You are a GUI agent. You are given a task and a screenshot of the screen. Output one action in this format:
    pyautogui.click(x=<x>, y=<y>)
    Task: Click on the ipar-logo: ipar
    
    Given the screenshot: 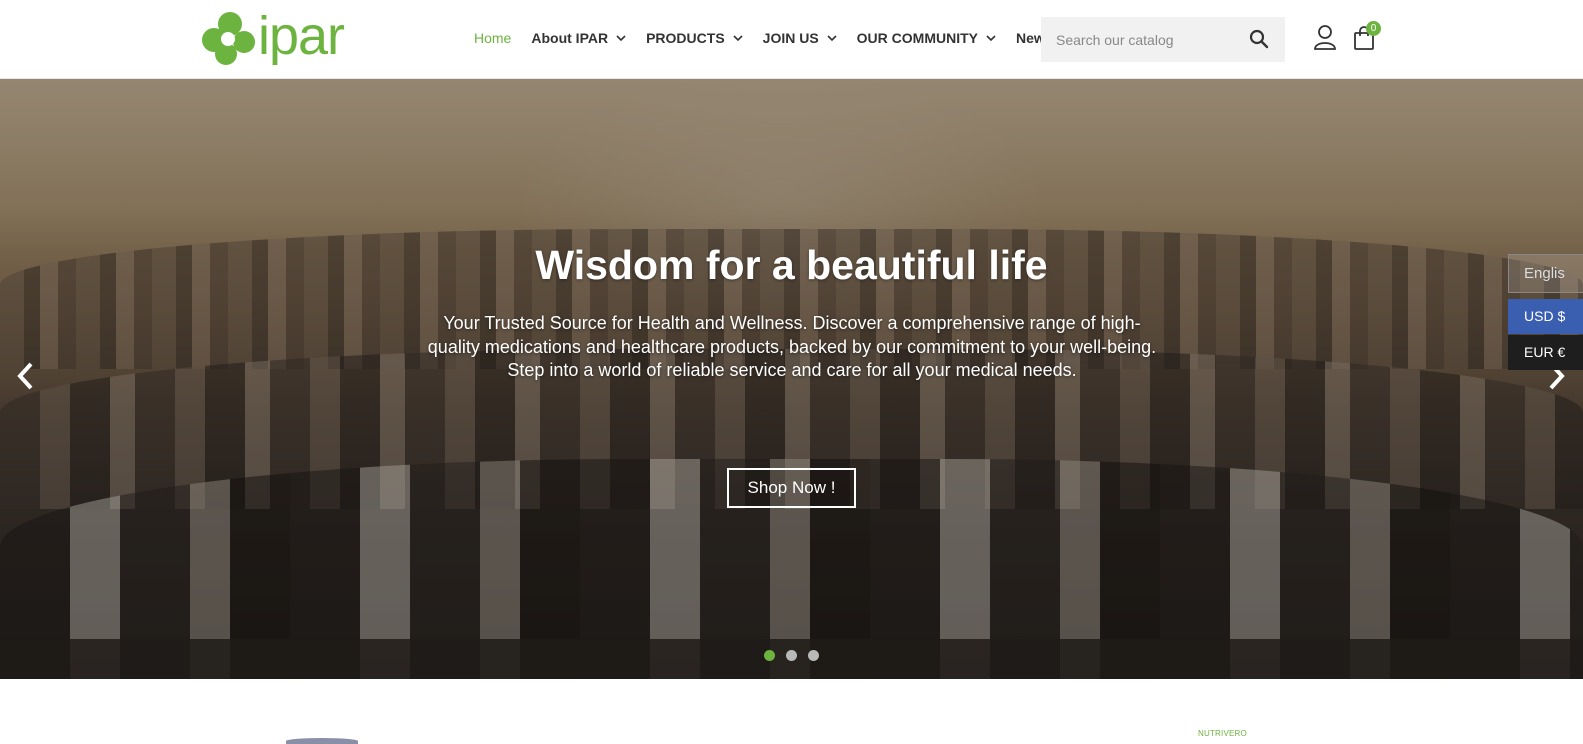 What is the action you would take?
    pyautogui.click(x=277, y=37)
    